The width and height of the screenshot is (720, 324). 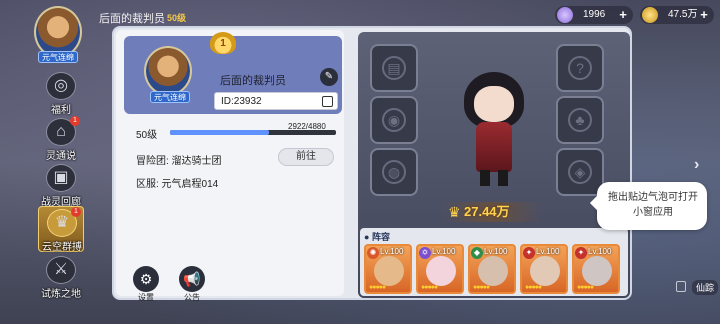 What do you see at coordinates (681, 286) in the screenshot?
I see `lock-icon` at bounding box center [681, 286].